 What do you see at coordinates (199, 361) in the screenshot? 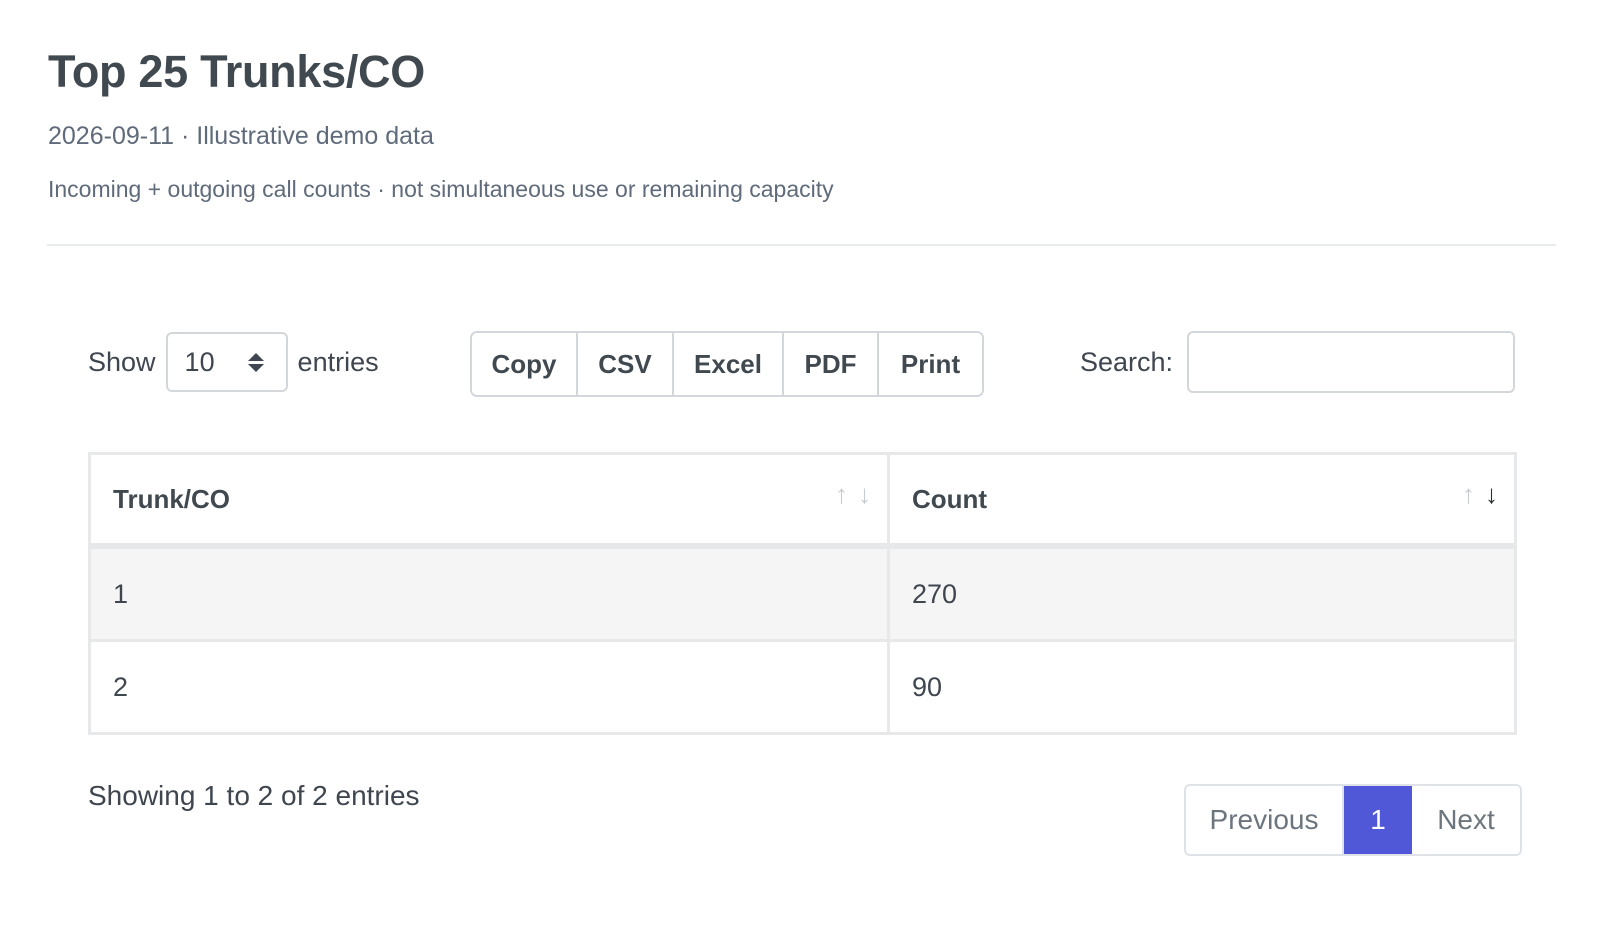
I see `page-length-value: 10` at bounding box center [199, 361].